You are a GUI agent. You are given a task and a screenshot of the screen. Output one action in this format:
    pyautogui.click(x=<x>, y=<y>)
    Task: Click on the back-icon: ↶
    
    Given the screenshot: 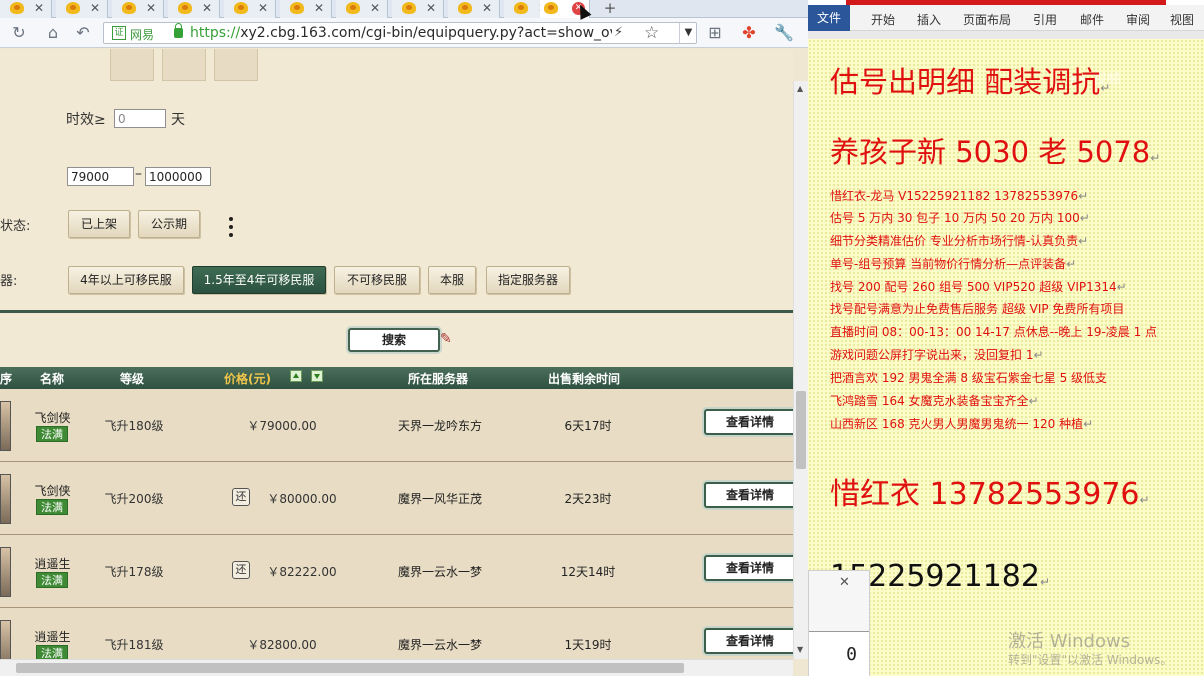 What is the action you would take?
    pyautogui.click(x=83, y=33)
    